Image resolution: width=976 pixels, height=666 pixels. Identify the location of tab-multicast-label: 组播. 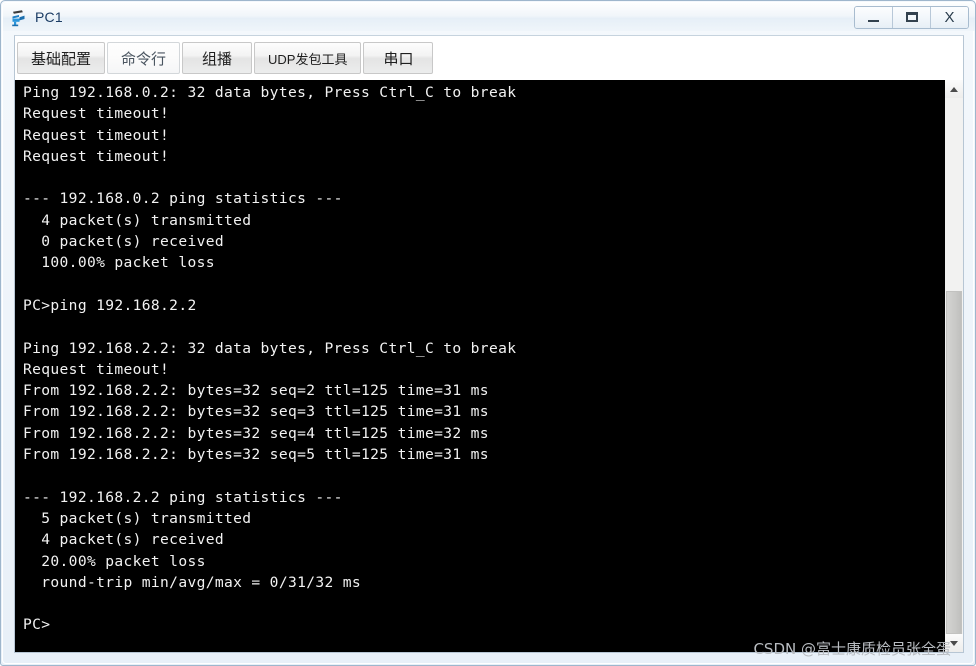
(217, 59).